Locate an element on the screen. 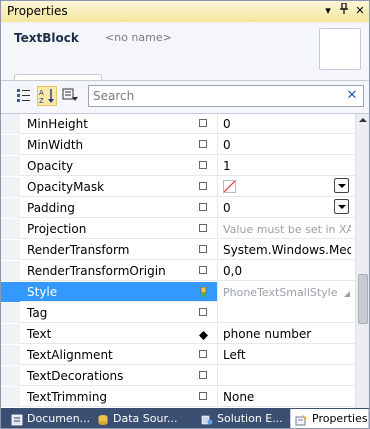 Image resolution: width=370 pixels, height=429 pixels. property-value: 1 is located at coordinates (287, 166).